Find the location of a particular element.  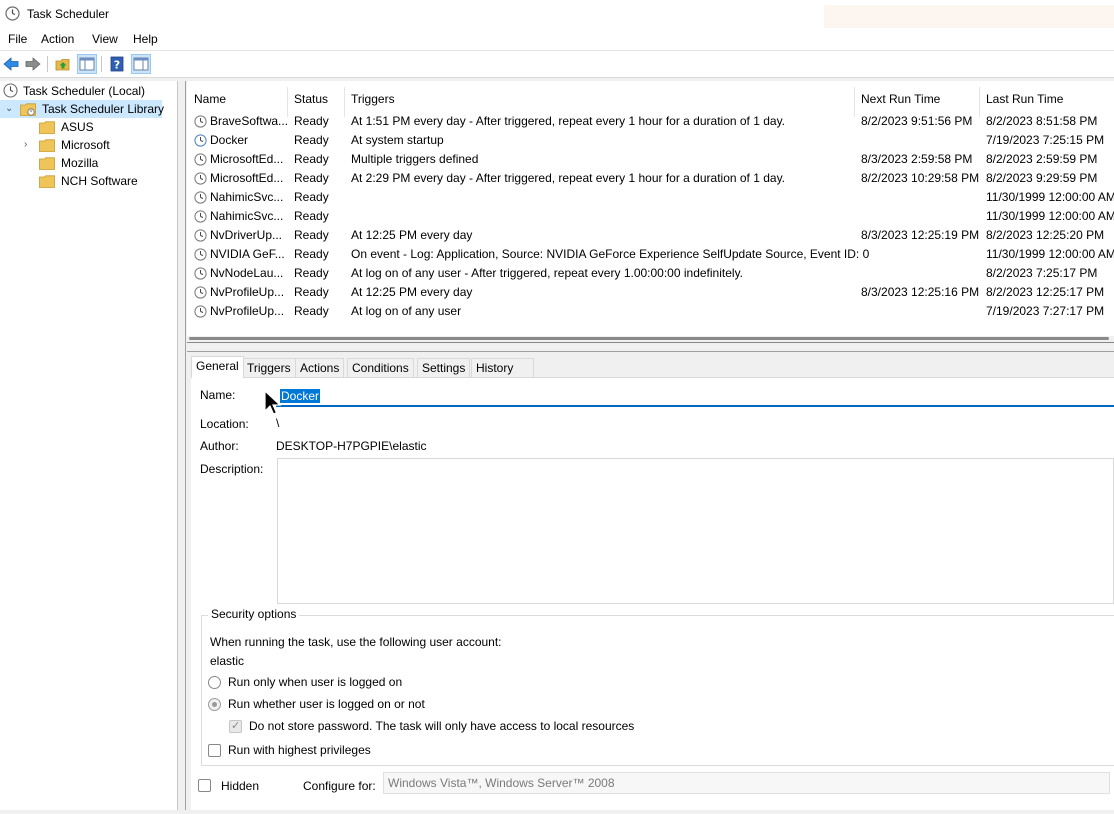

cell-next: 8/3/2023 2:59:58 PM is located at coordinates (917, 159).